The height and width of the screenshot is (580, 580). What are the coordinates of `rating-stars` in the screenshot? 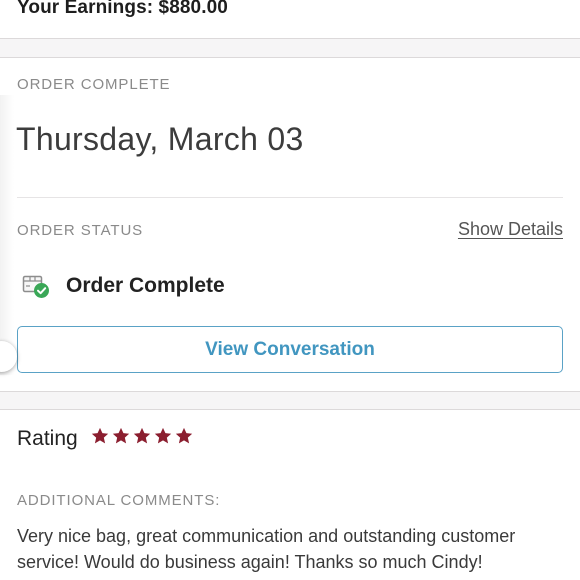 It's located at (142, 436).